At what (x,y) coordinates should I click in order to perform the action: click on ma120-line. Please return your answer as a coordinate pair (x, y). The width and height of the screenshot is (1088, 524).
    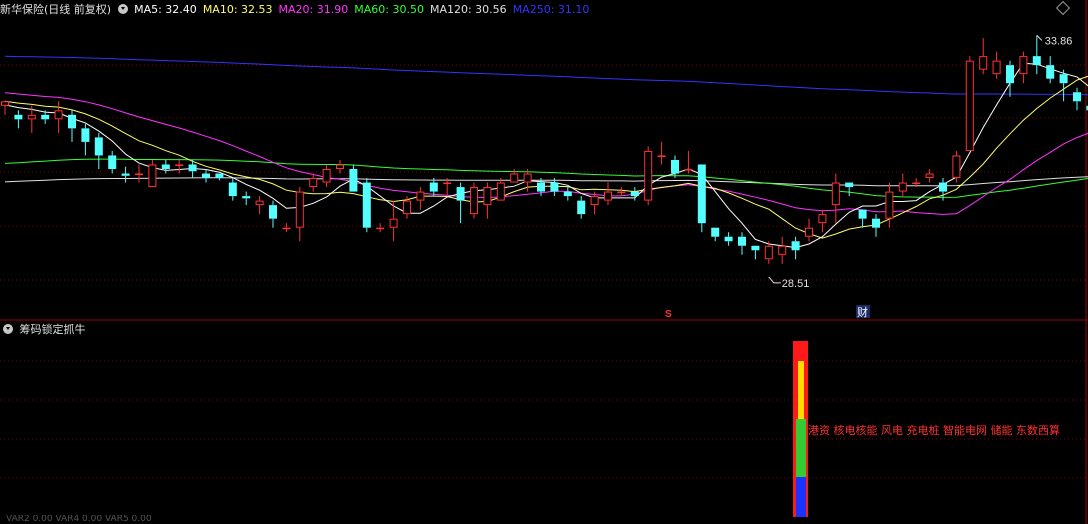
    Looking at the image, I should click on (546, 181).